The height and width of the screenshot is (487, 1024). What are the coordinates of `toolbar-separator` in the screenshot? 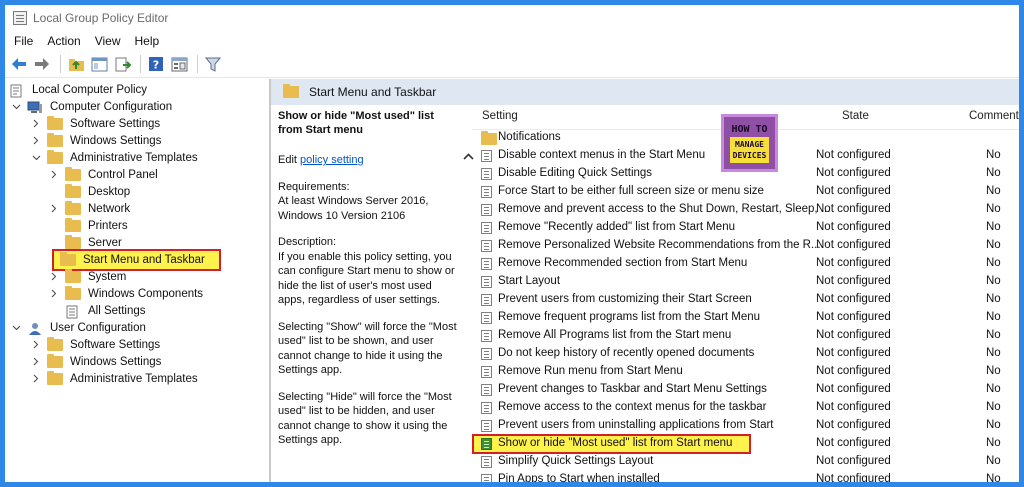 It's located at (60, 64).